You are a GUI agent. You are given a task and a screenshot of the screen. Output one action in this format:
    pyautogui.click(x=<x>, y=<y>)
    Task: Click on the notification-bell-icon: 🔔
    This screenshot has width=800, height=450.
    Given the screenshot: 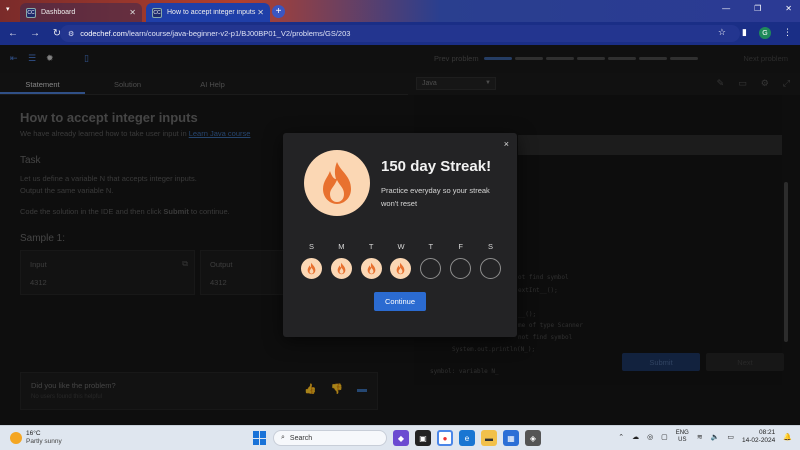 What is the action you would take?
    pyautogui.click(x=787, y=437)
    